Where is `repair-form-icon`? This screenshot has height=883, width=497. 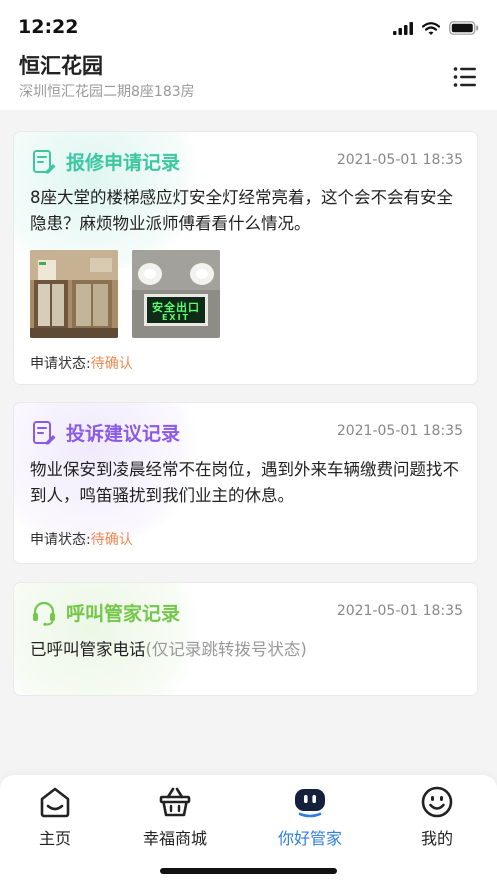
repair-form-icon is located at coordinates (44, 161).